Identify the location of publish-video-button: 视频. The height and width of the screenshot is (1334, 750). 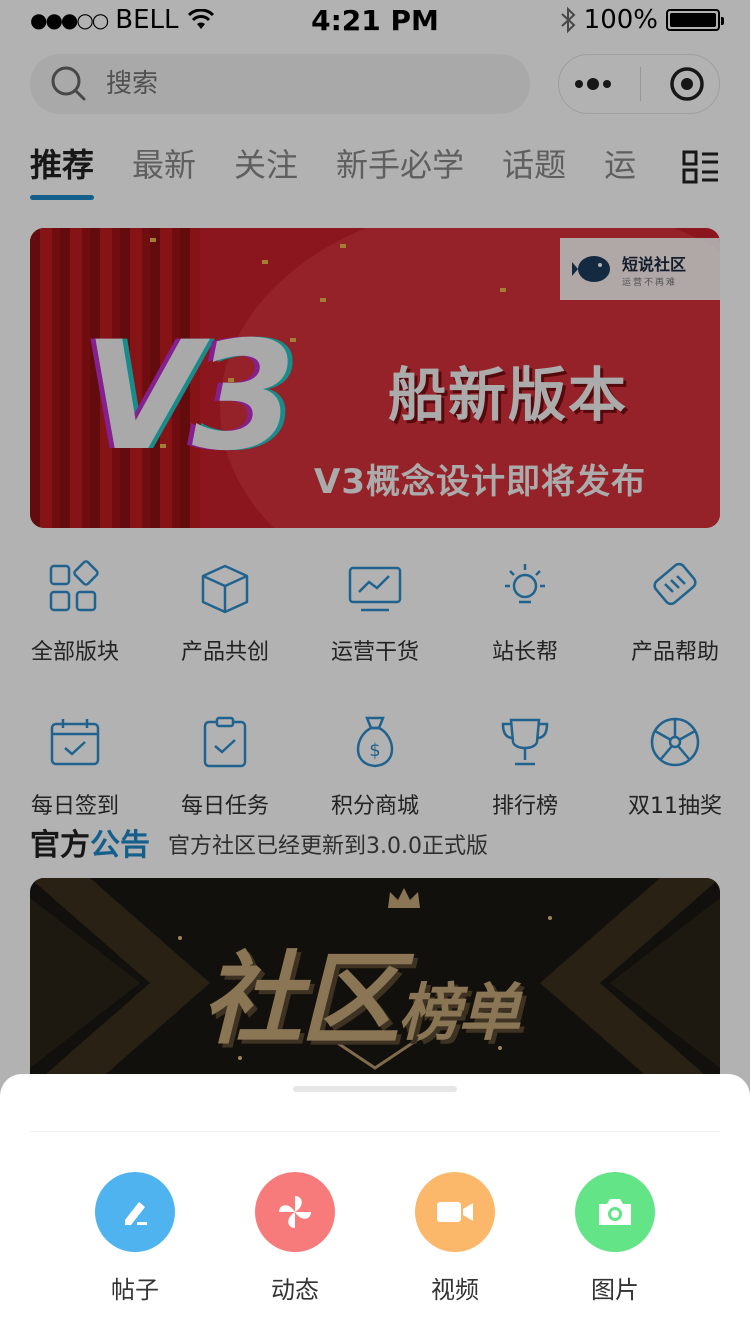
(455, 1238).